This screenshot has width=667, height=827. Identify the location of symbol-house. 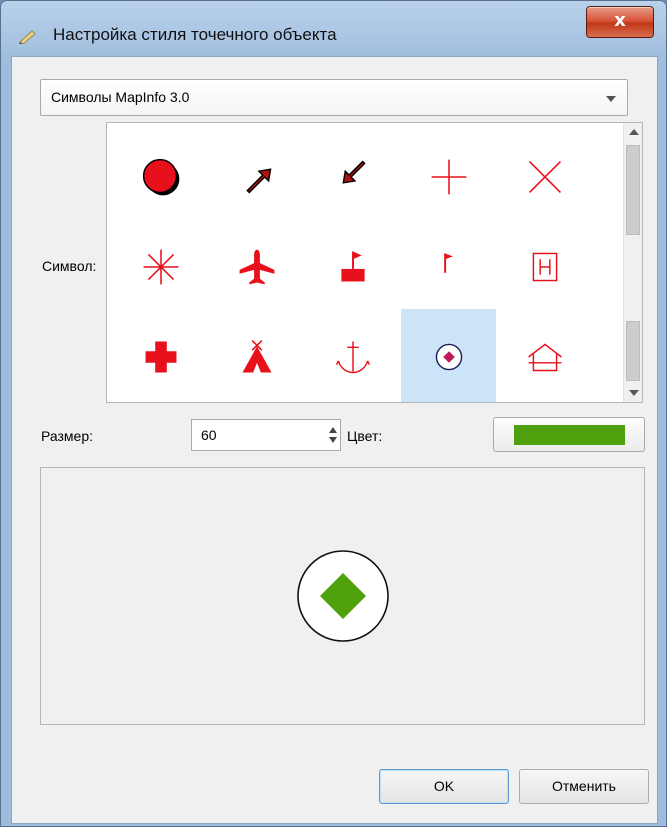
(544, 355).